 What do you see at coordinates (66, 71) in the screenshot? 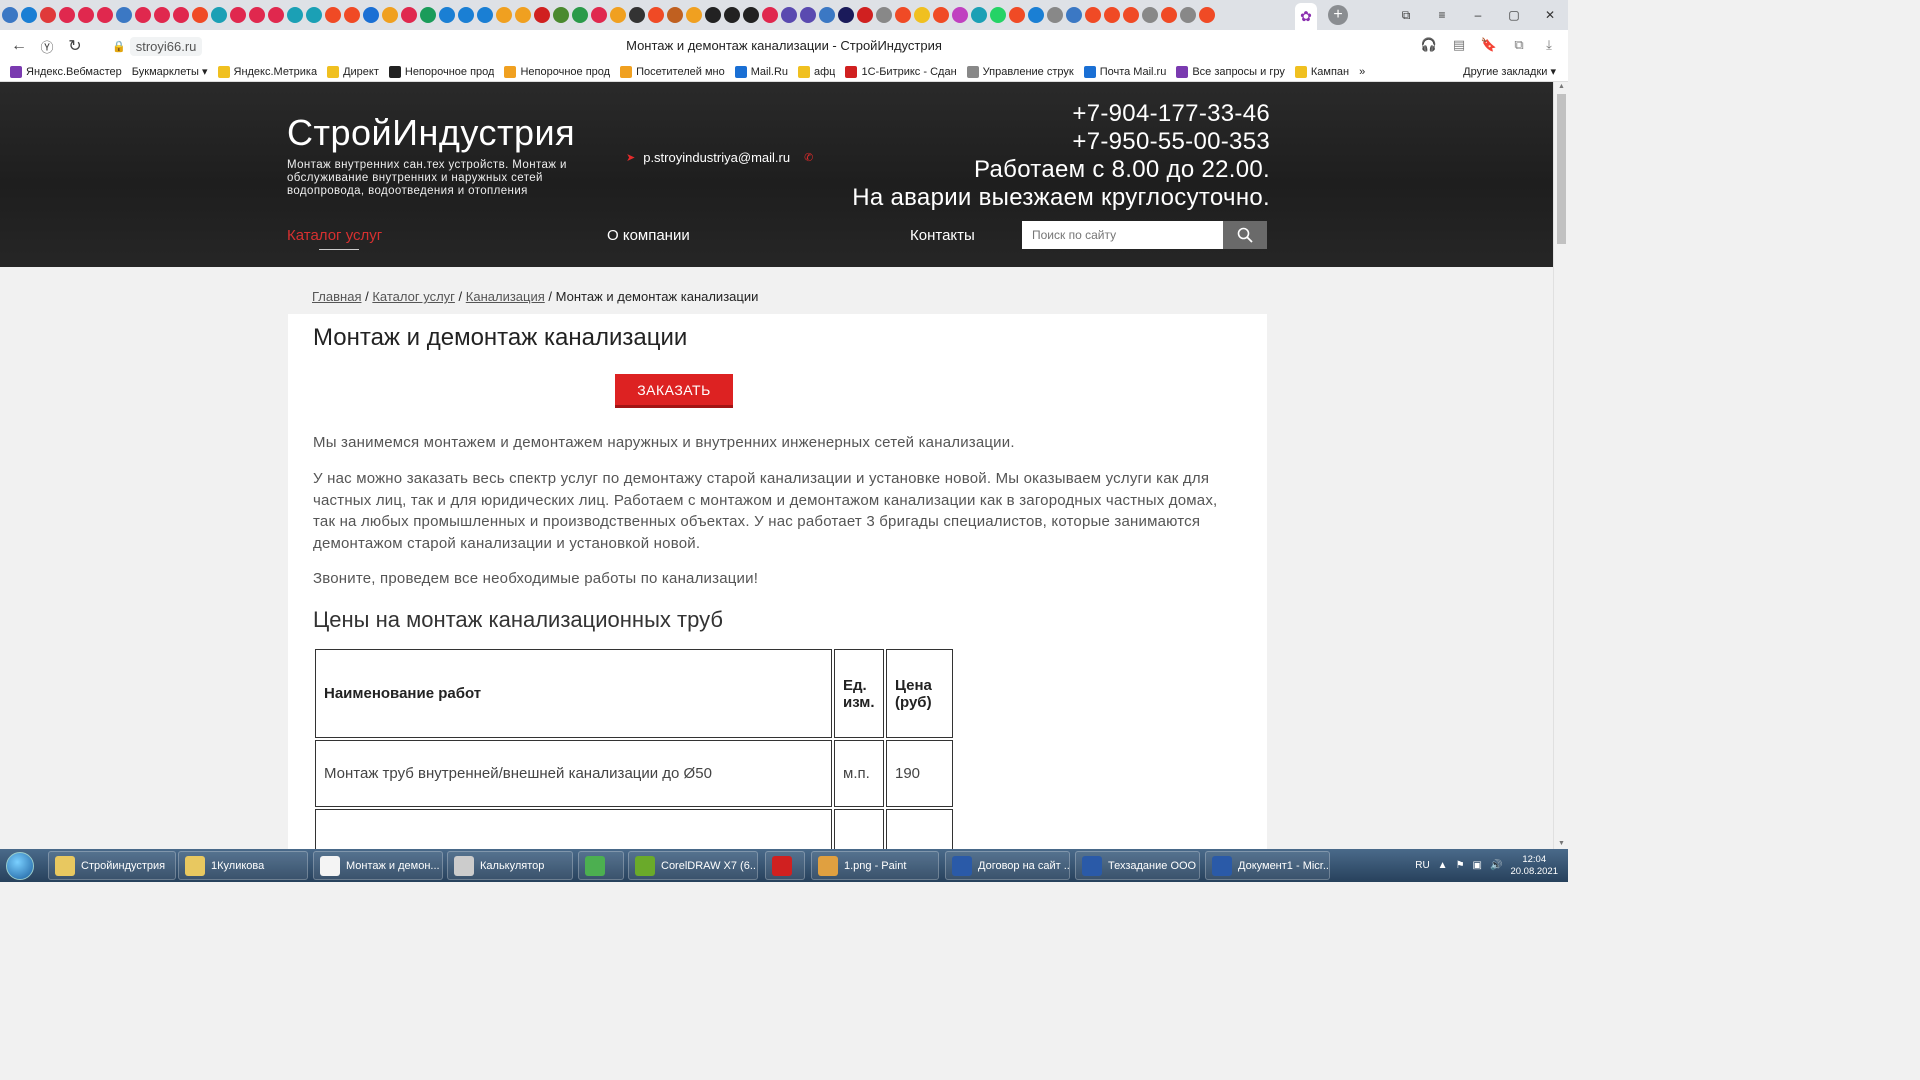
I see `bookmark-item: Яндекс.Вебмастер` at bounding box center [66, 71].